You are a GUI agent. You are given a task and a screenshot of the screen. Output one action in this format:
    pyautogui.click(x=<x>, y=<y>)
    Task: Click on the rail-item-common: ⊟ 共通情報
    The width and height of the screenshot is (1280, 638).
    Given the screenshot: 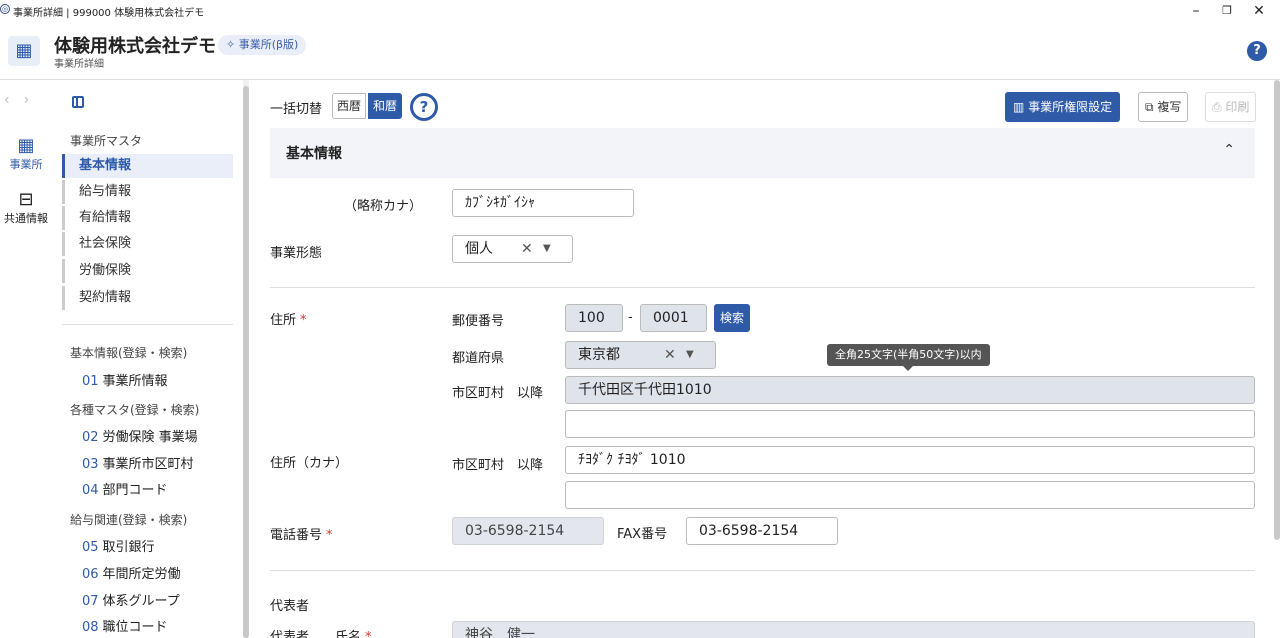 What is the action you would take?
    pyautogui.click(x=26, y=208)
    